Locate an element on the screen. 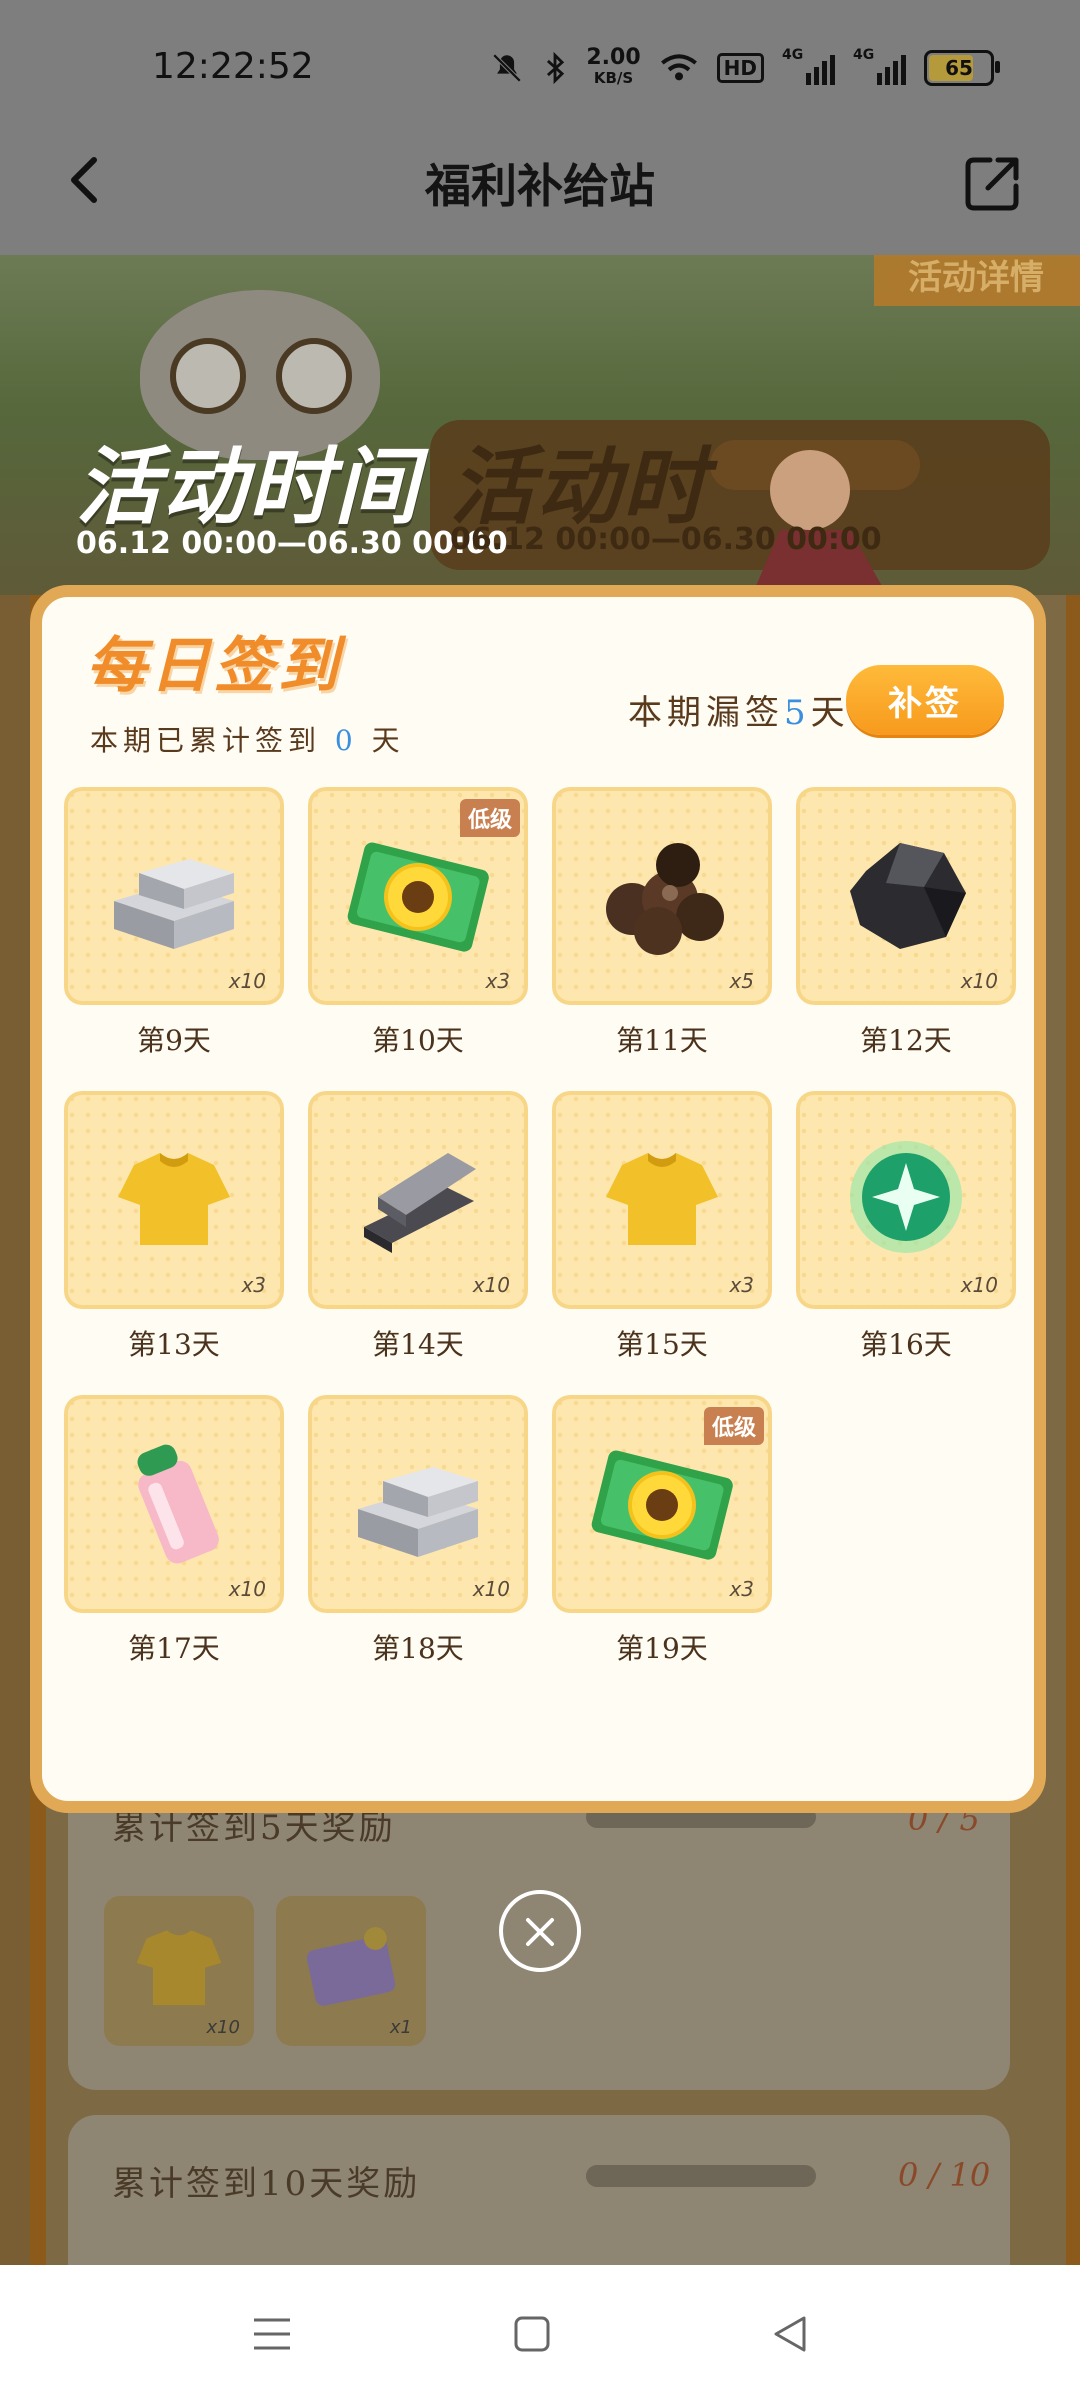 The image size is (1080, 2400). signed-total: 本期已累计签到 0 天 is located at coordinates (247, 740).